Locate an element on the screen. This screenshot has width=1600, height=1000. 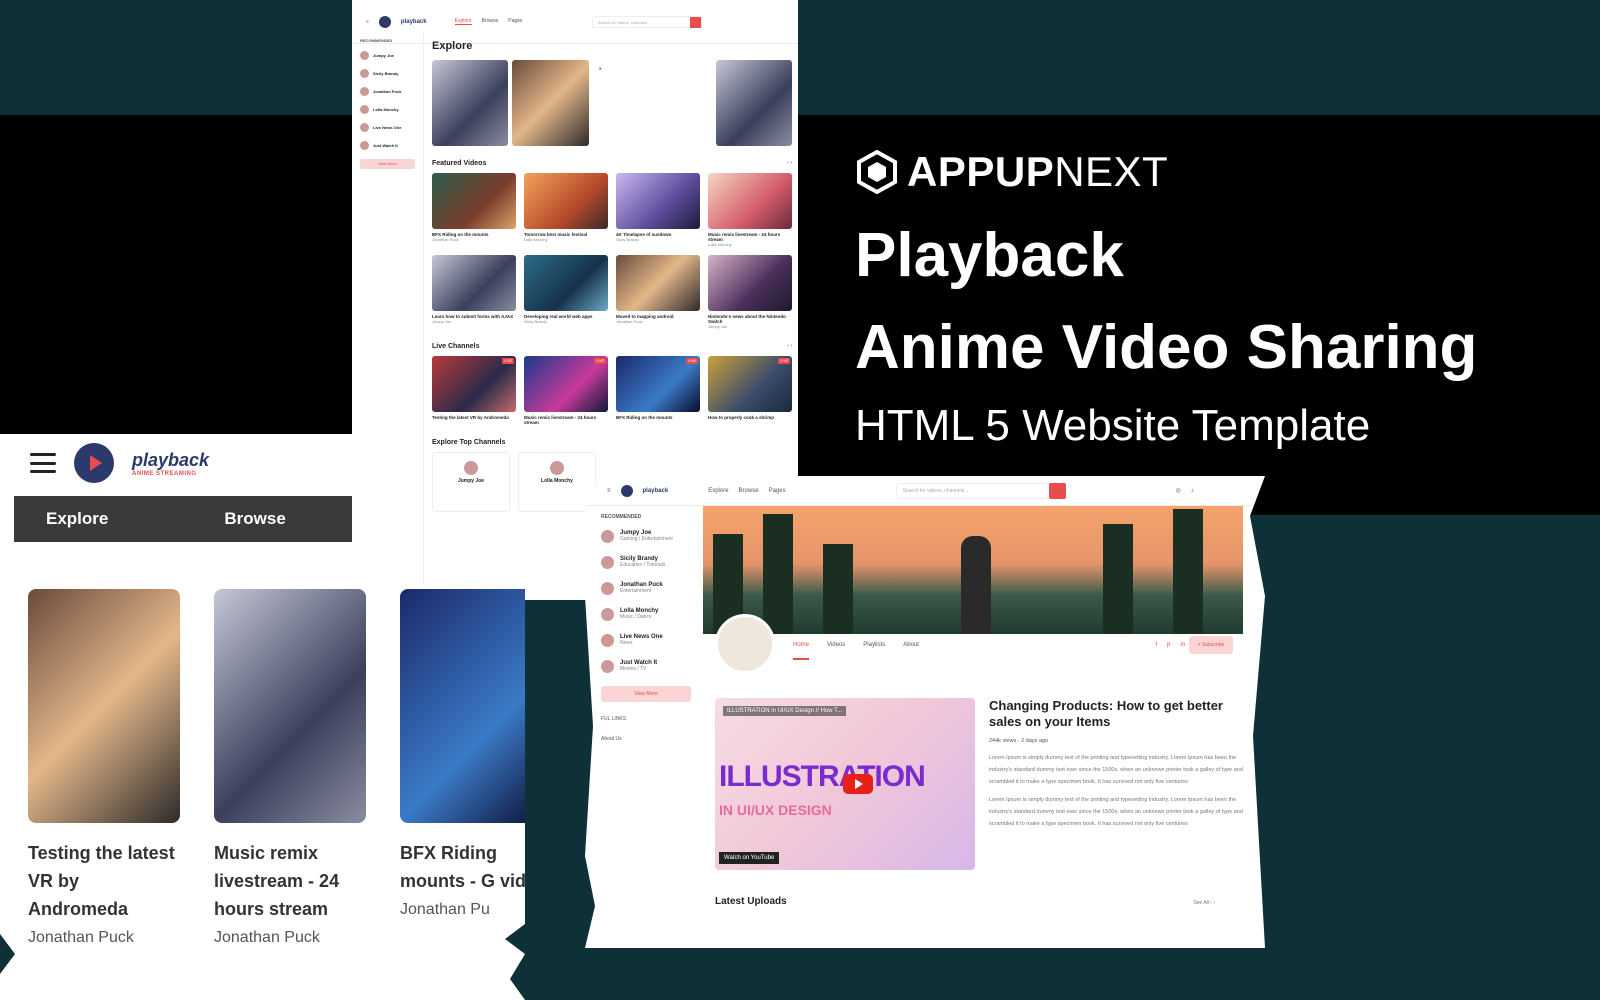
sidebar-item: Live News One News is located at coordinates (651, 640).